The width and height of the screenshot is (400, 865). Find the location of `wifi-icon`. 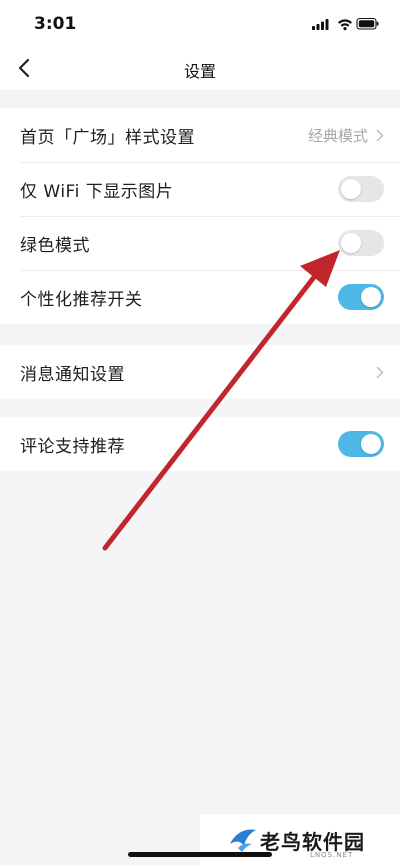

wifi-icon is located at coordinates (345, 25).